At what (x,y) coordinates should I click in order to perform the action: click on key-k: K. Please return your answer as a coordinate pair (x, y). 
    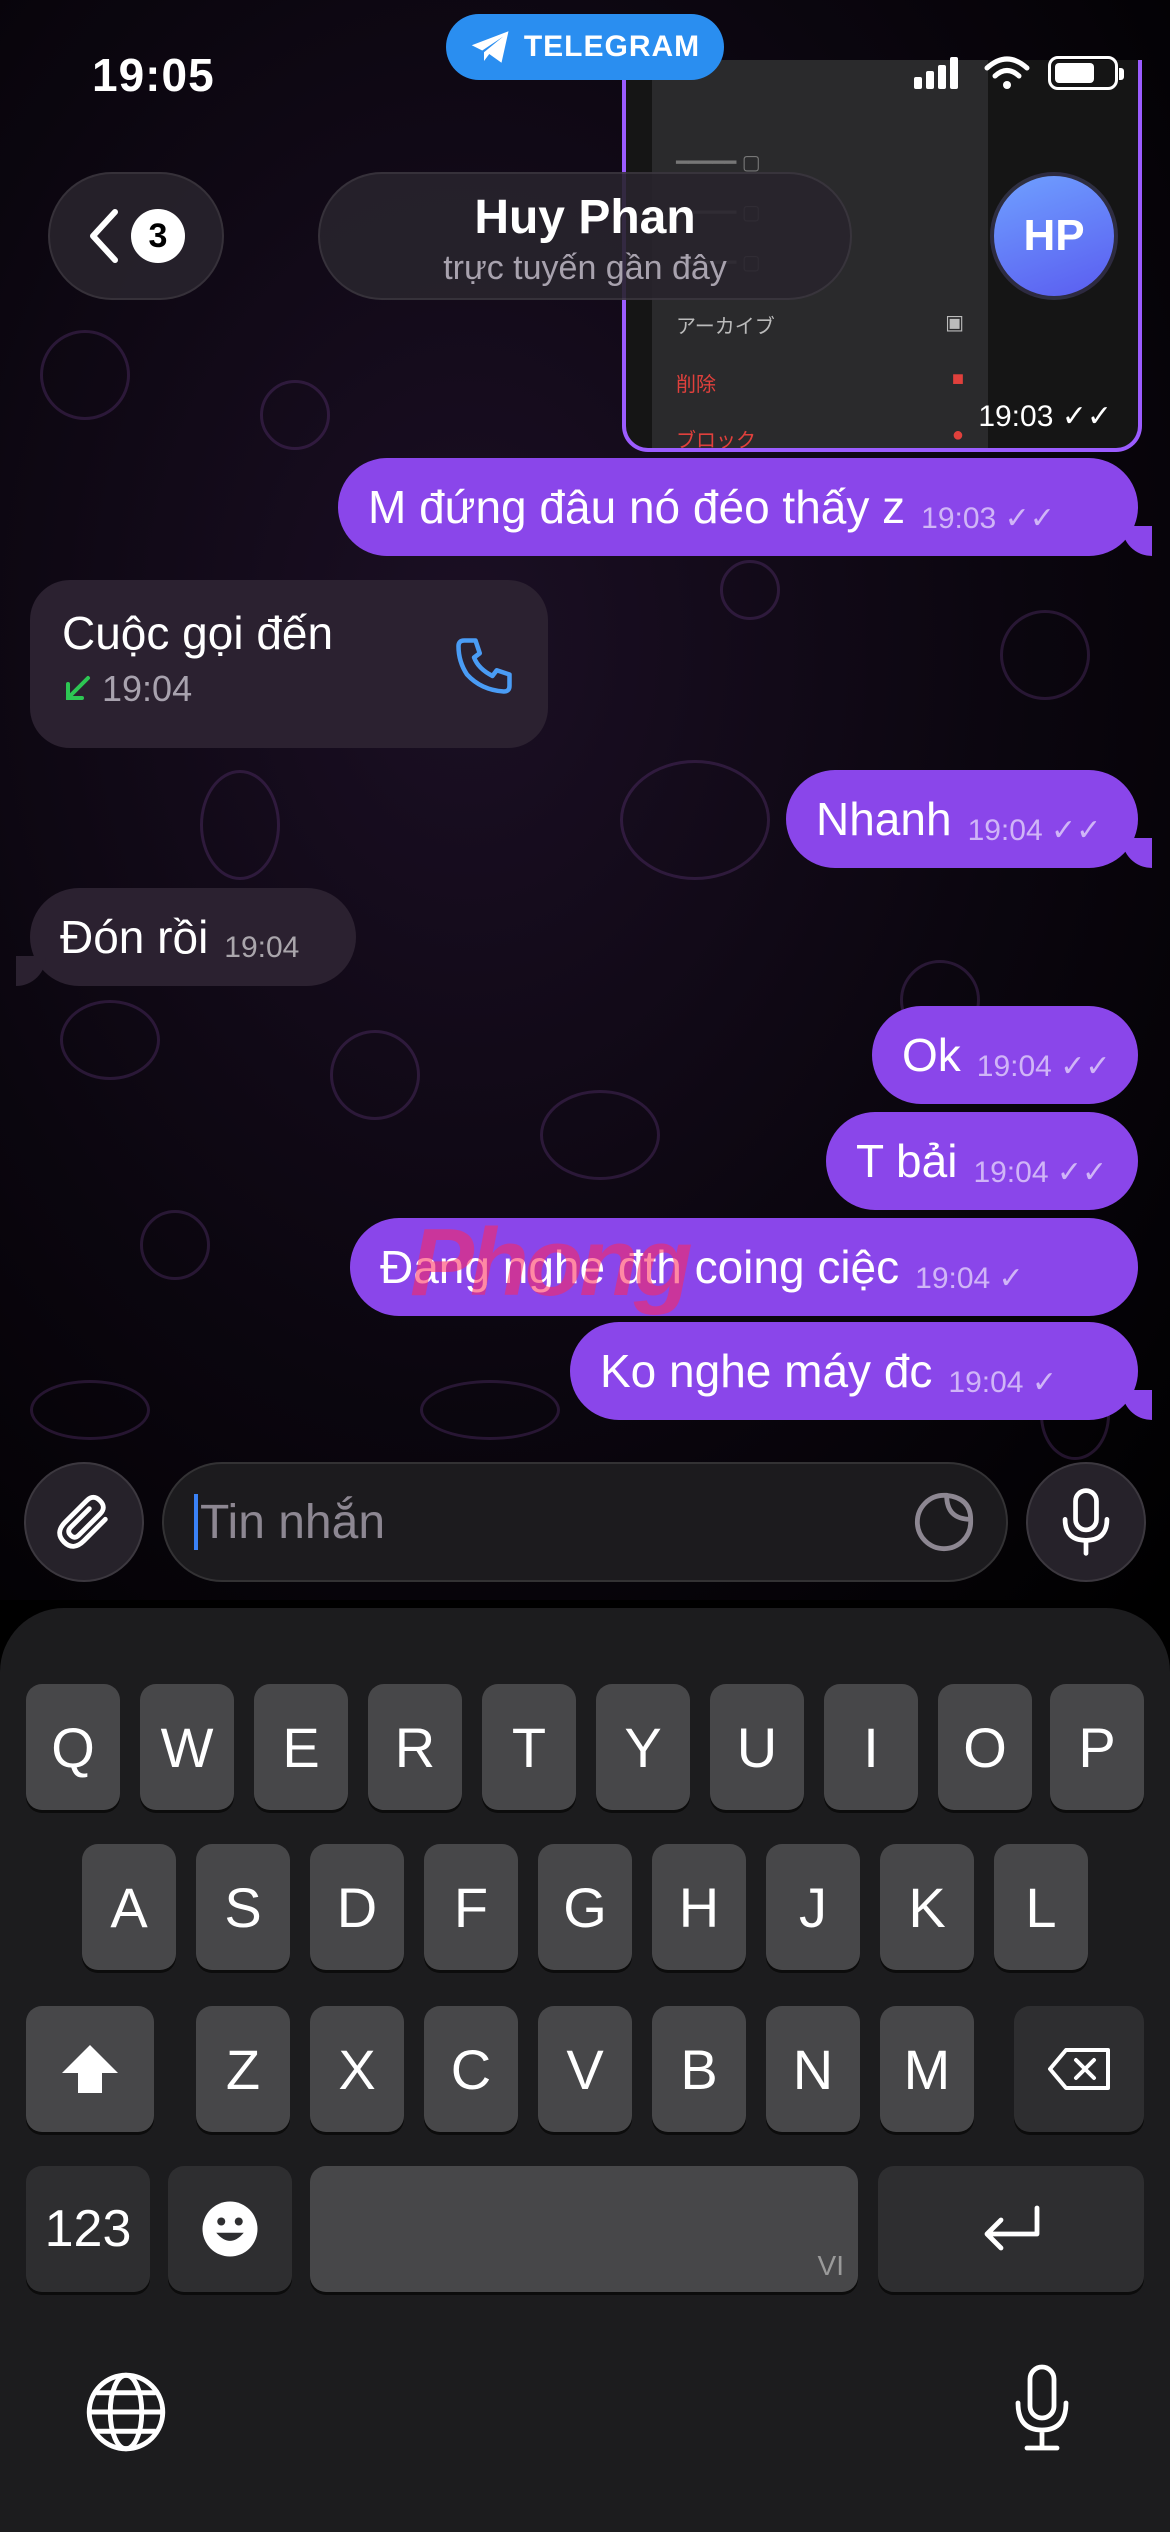
    Looking at the image, I should click on (927, 1907).